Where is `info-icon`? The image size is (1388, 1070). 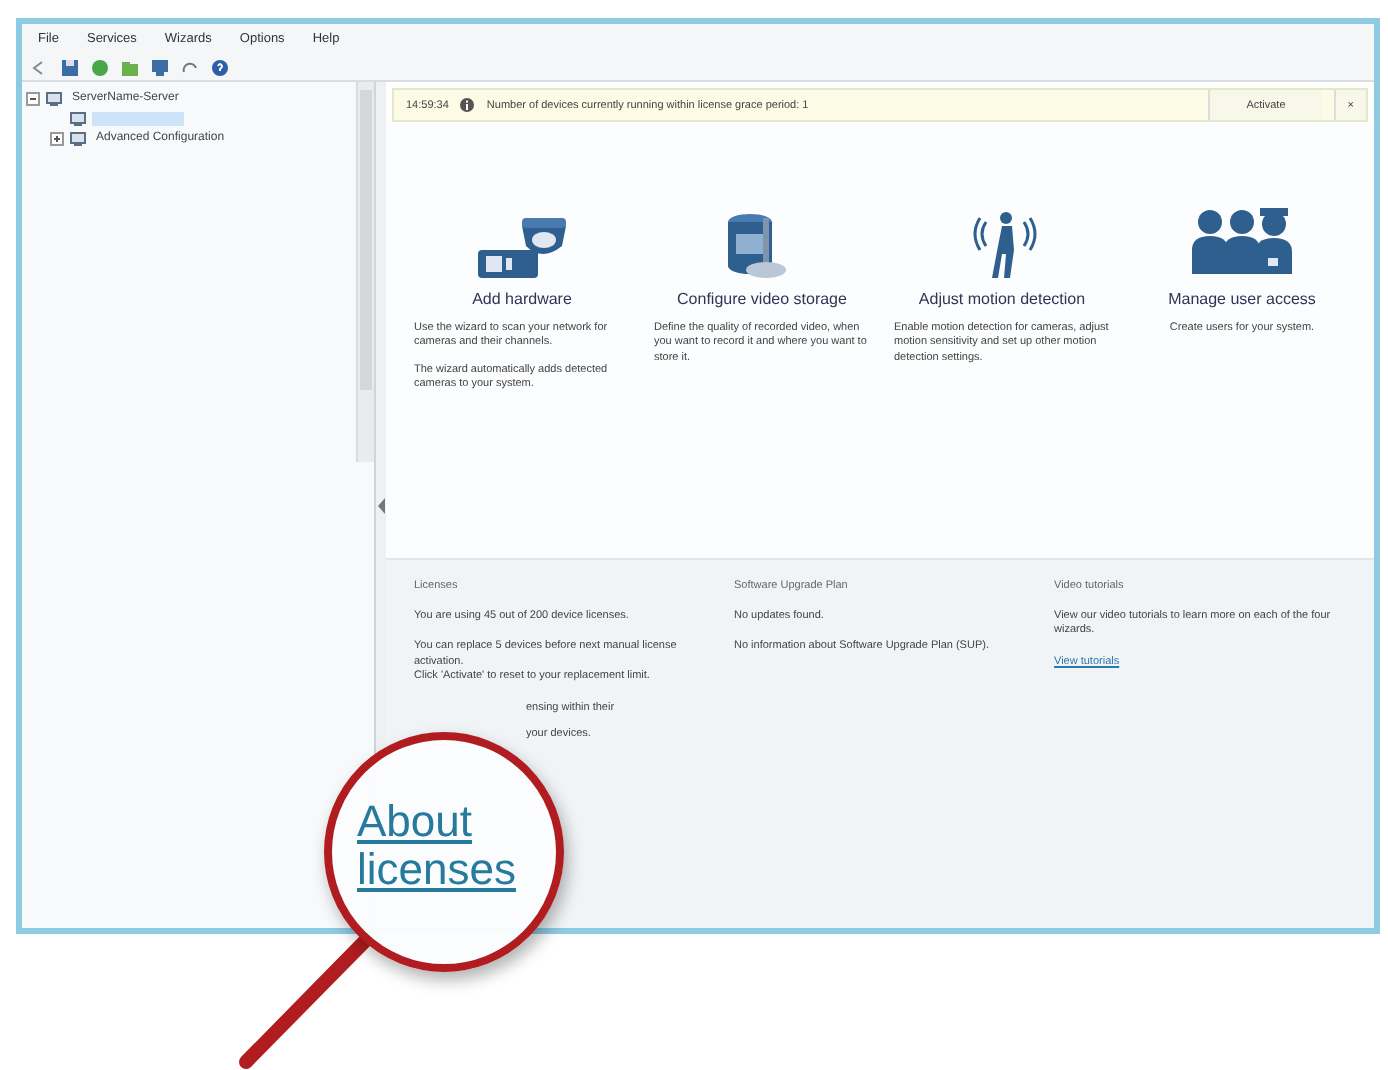
info-icon is located at coordinates (467, 105).